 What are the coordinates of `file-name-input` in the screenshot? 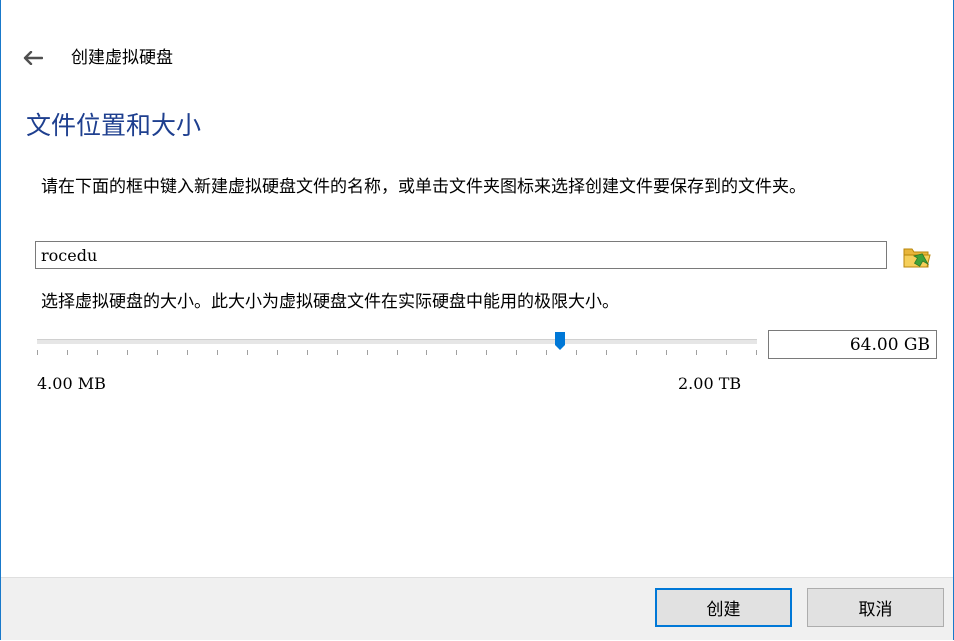 It's located at (461, 255).